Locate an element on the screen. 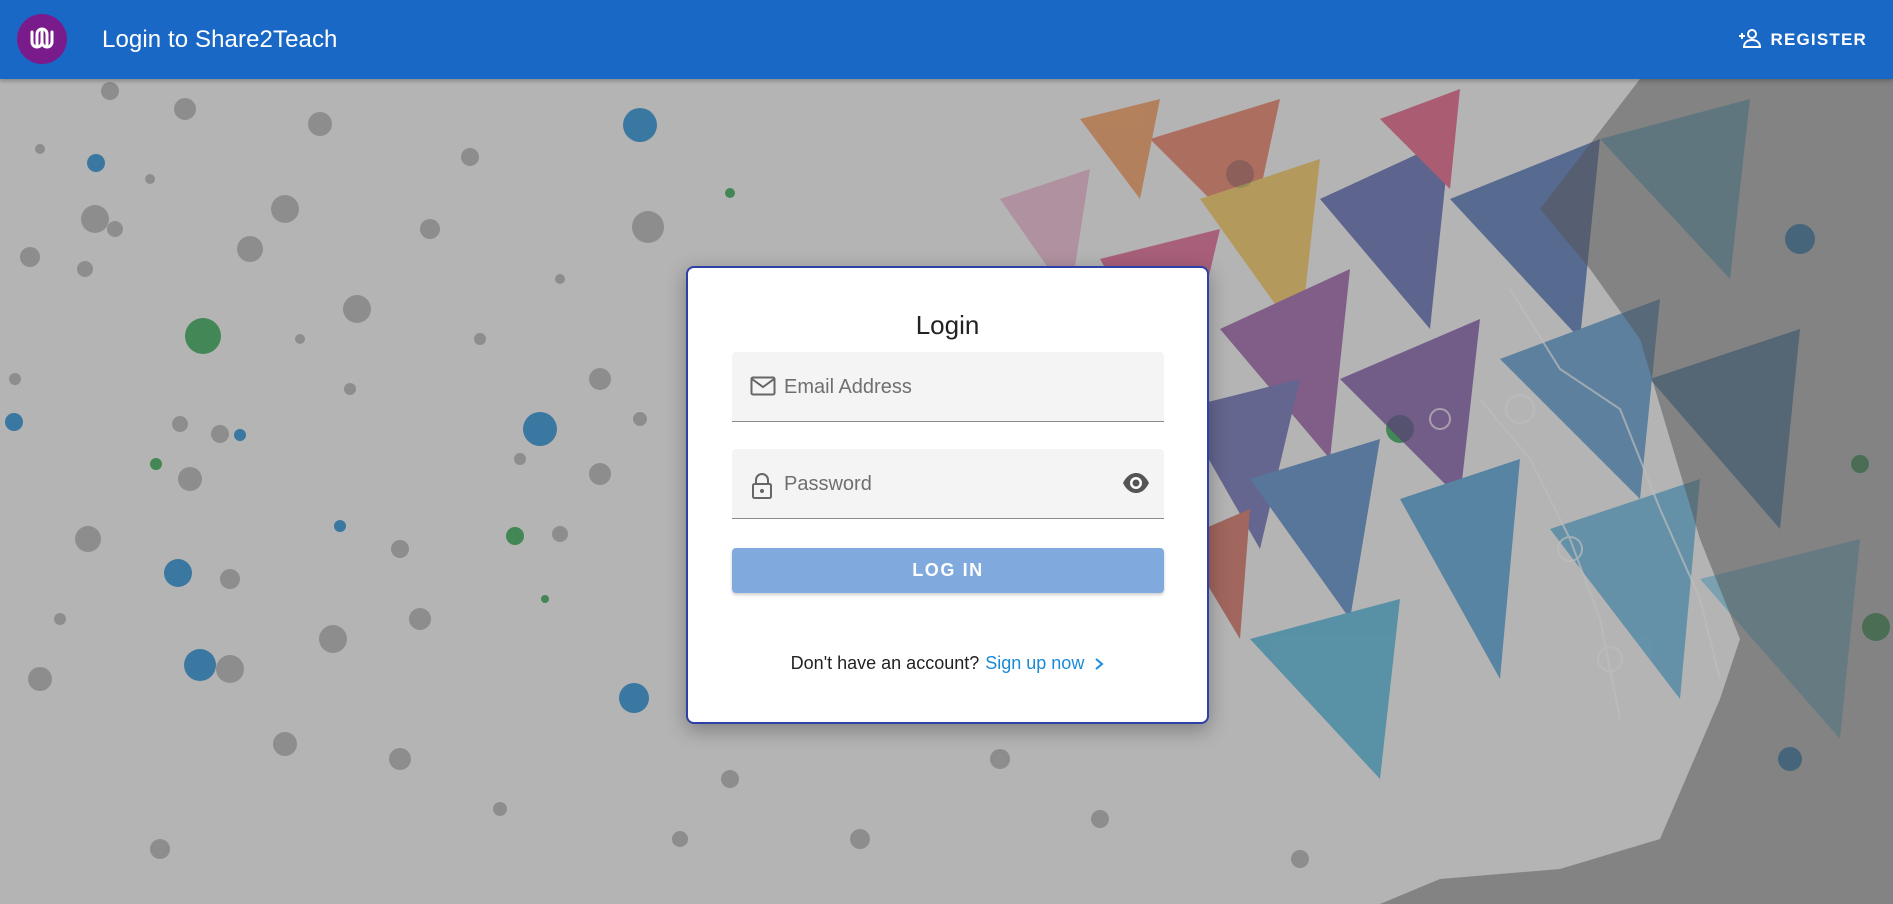 This screenshot has height=904, width=1893. email-input is located at coordinates (949, 387).